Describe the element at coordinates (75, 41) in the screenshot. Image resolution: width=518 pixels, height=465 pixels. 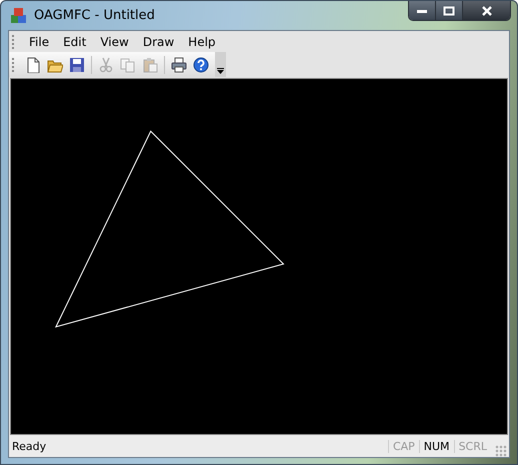
I see `menu-item: Edit` at that location.